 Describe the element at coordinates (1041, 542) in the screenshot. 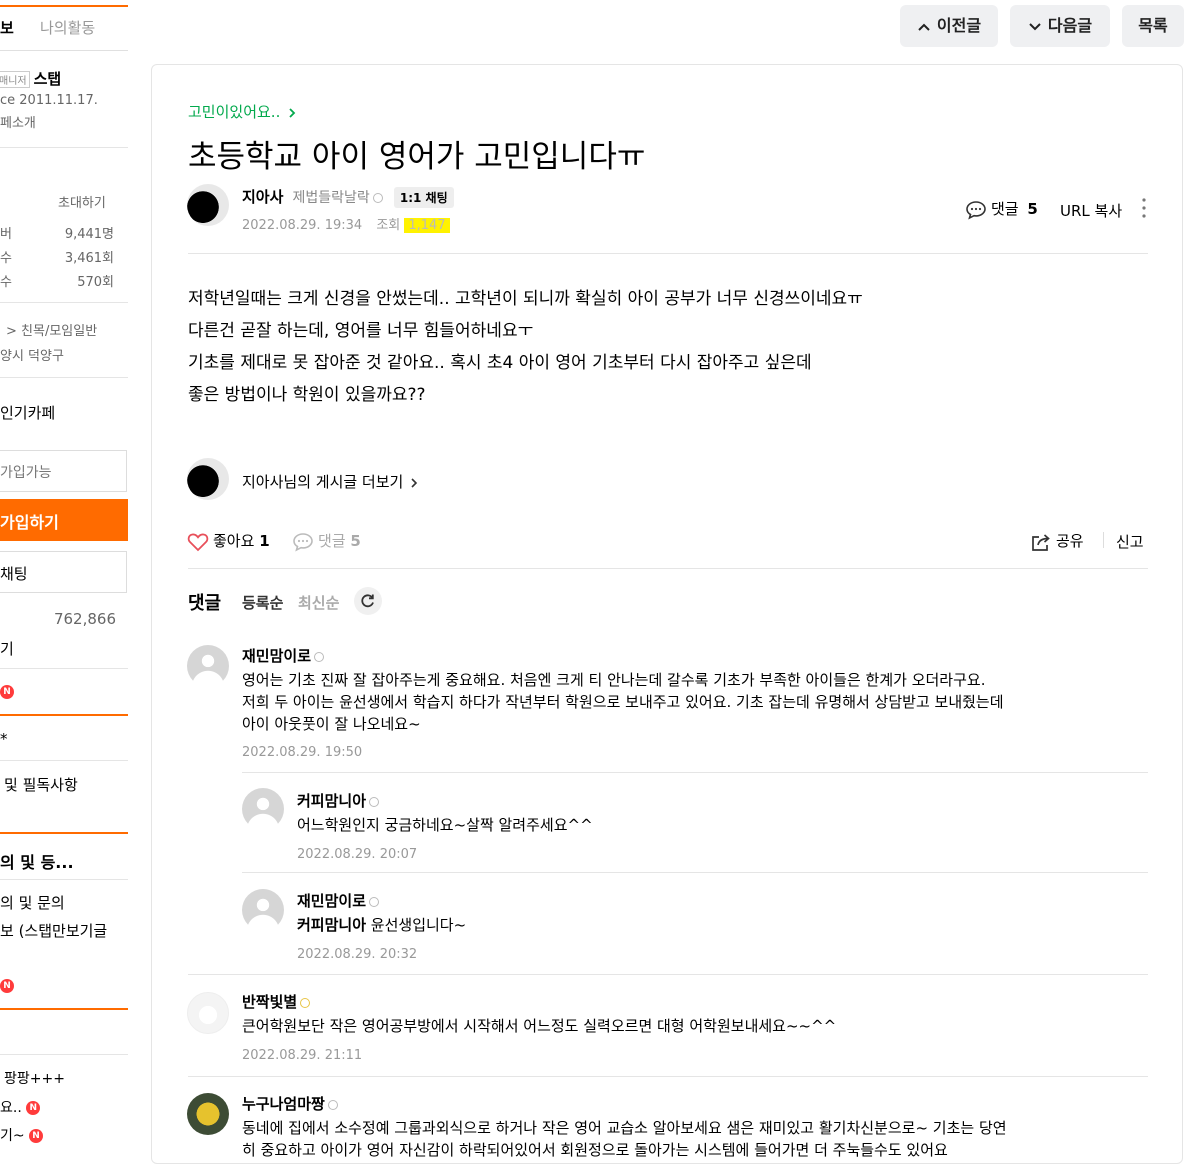

I see `share-icon` at that location.